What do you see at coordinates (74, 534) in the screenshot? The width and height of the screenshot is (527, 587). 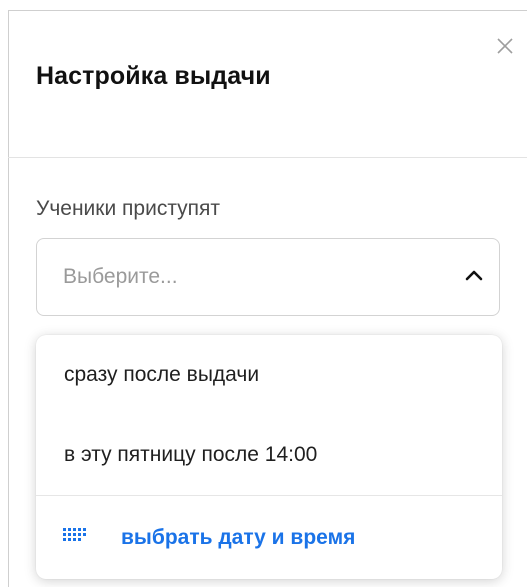 I see `calendar-grid-icon` at bounding box center [74, 534].